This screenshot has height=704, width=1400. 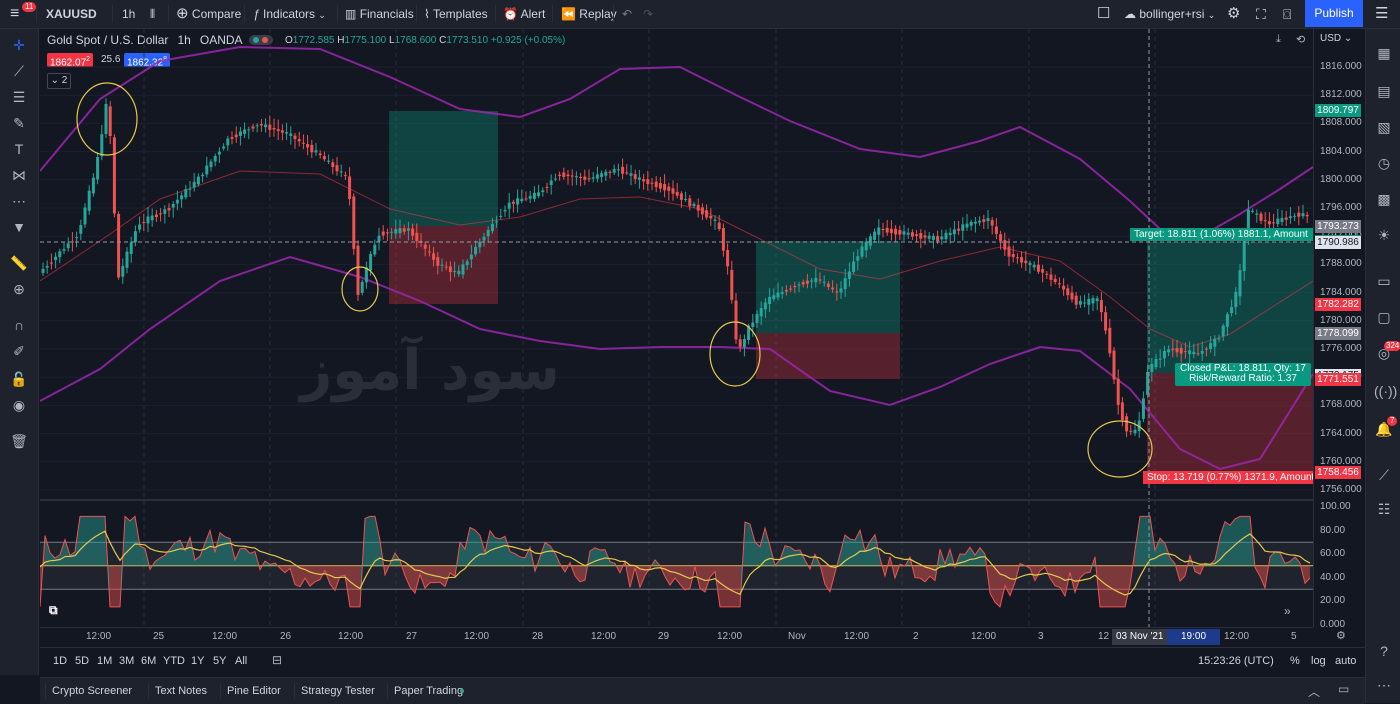 What do you see at coordinates (19, 45) in the screenshot?
I see `crosshair-icon: ✛` at bounding box center [19, 45].